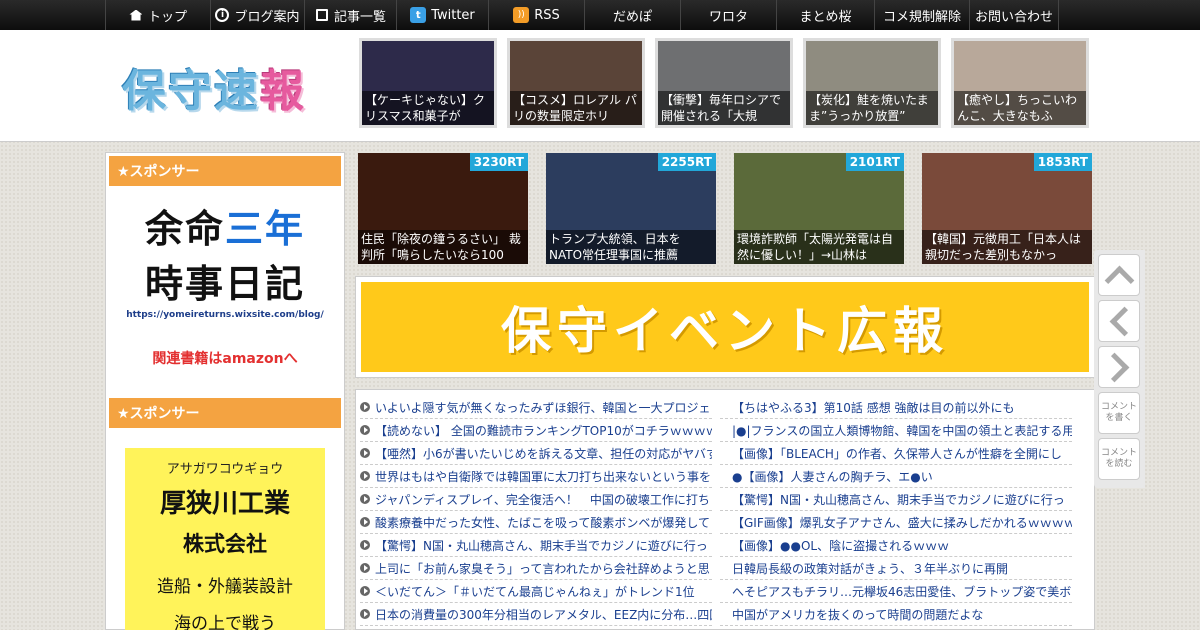 The image size is (1200, 630). What do you see at coordinates (498, 162) in the screenshot?
I see `rt-count-badge: 3230RT` at bounding box center [498, 162].